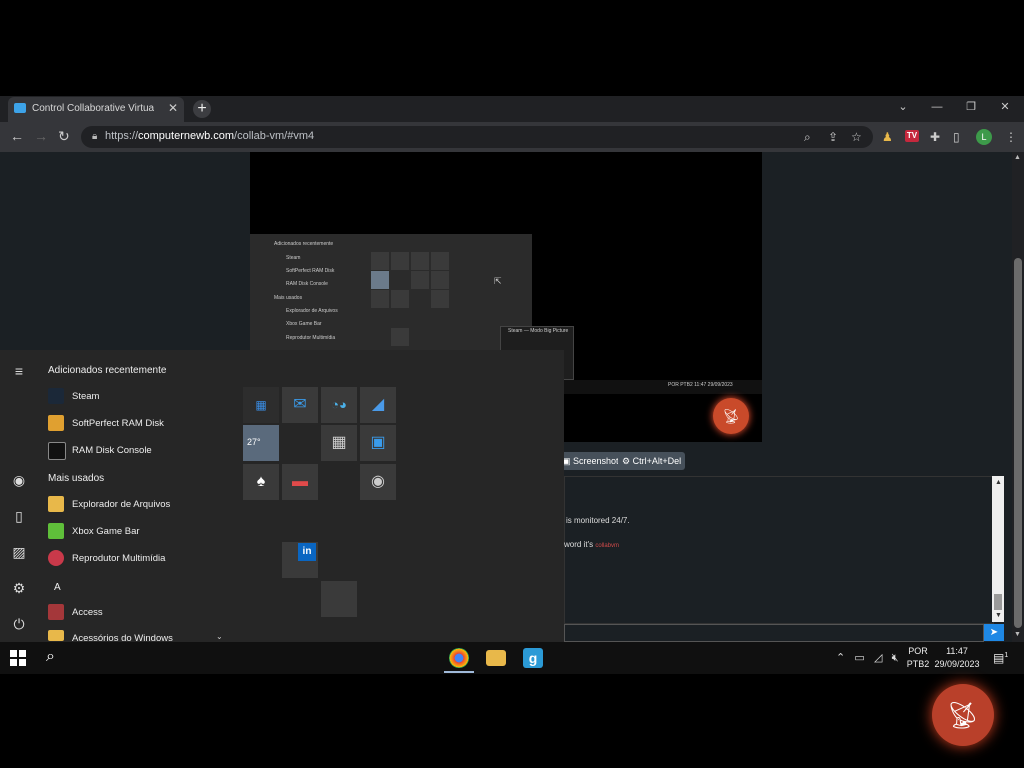 This screenshot has height=768, width=1024. I want to click on chat-scroll-up-icon: ▲, so click(998, 482).